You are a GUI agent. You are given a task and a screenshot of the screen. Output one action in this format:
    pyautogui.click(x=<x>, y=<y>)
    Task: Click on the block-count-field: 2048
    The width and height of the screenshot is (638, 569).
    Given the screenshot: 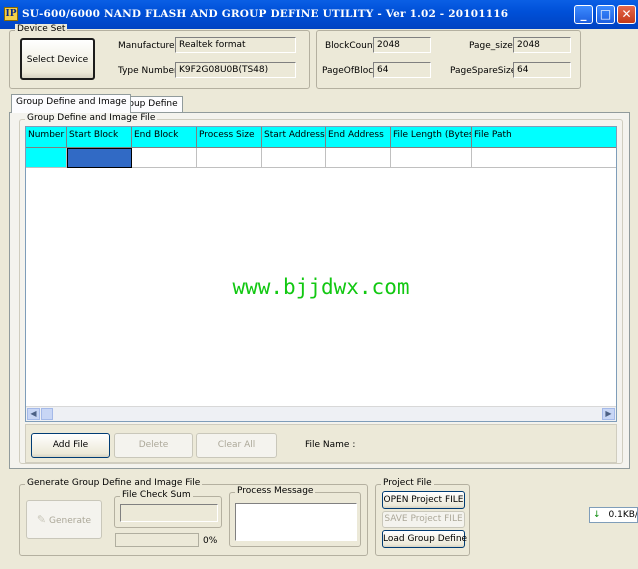 What is the action you would take?
    pyautogui.click(x=402, y=45)
    